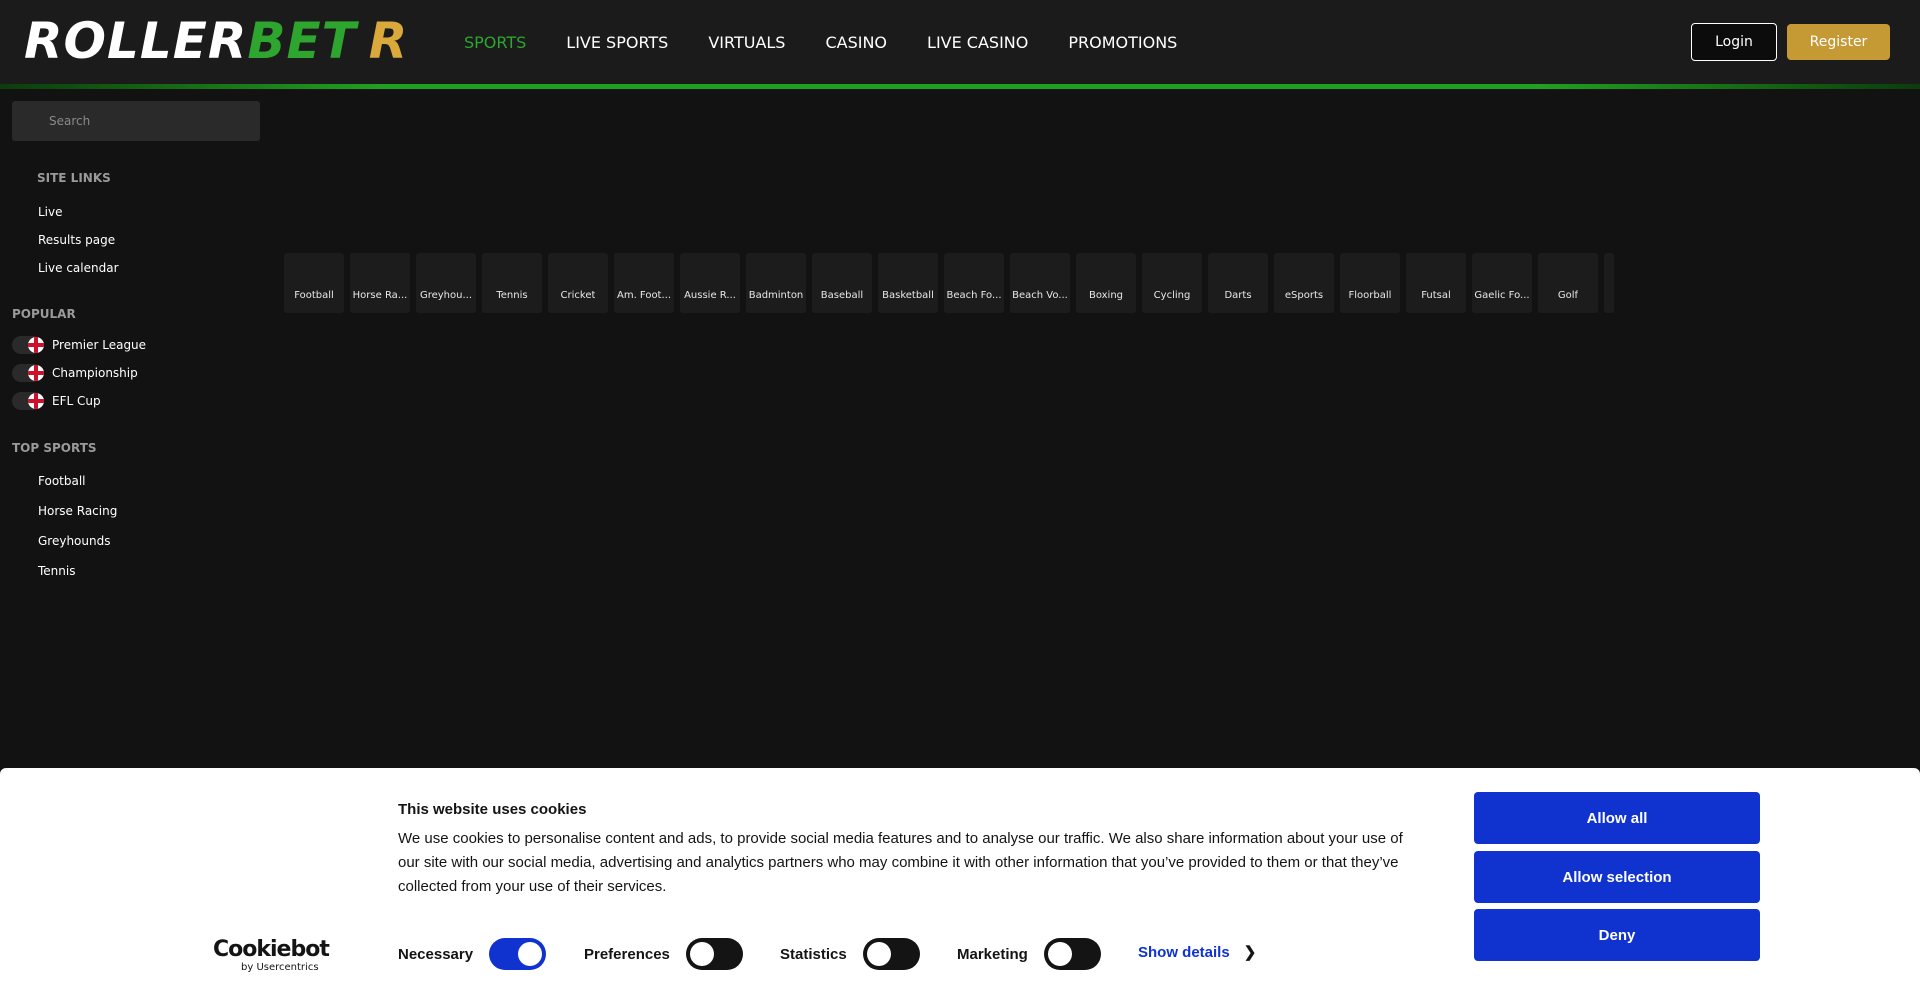 This screenshot has height=993, width=1920. What do you see at coordinates (746, 42) in the screenshot?
I see `nav-virtuals: VIRTUALS` at bounding box center [746, 42].